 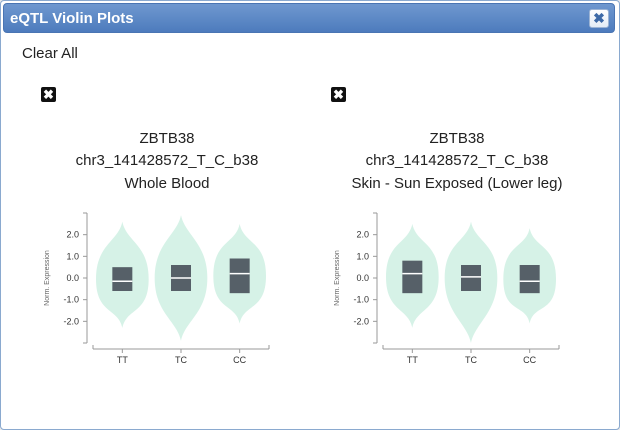 I want to click on plot-tissue-title: Whole Blood, so click(x=167, y=183).